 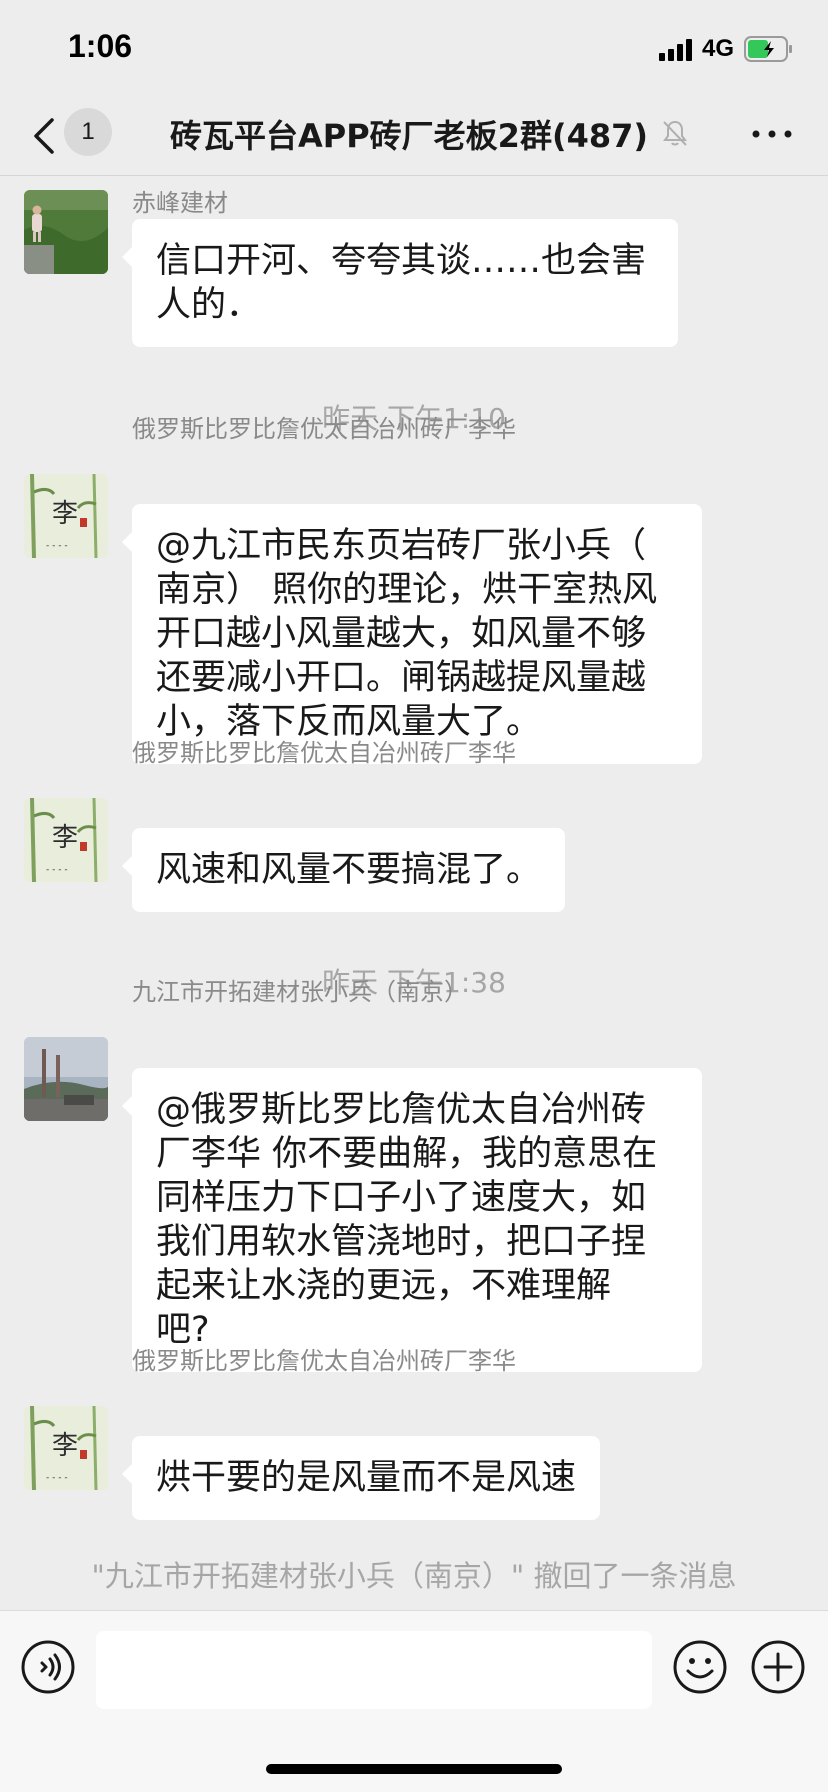 I want to click on chat-header: 1 砖瓦平台APP砖厂老板2群(487), so click(x=414, y=138).